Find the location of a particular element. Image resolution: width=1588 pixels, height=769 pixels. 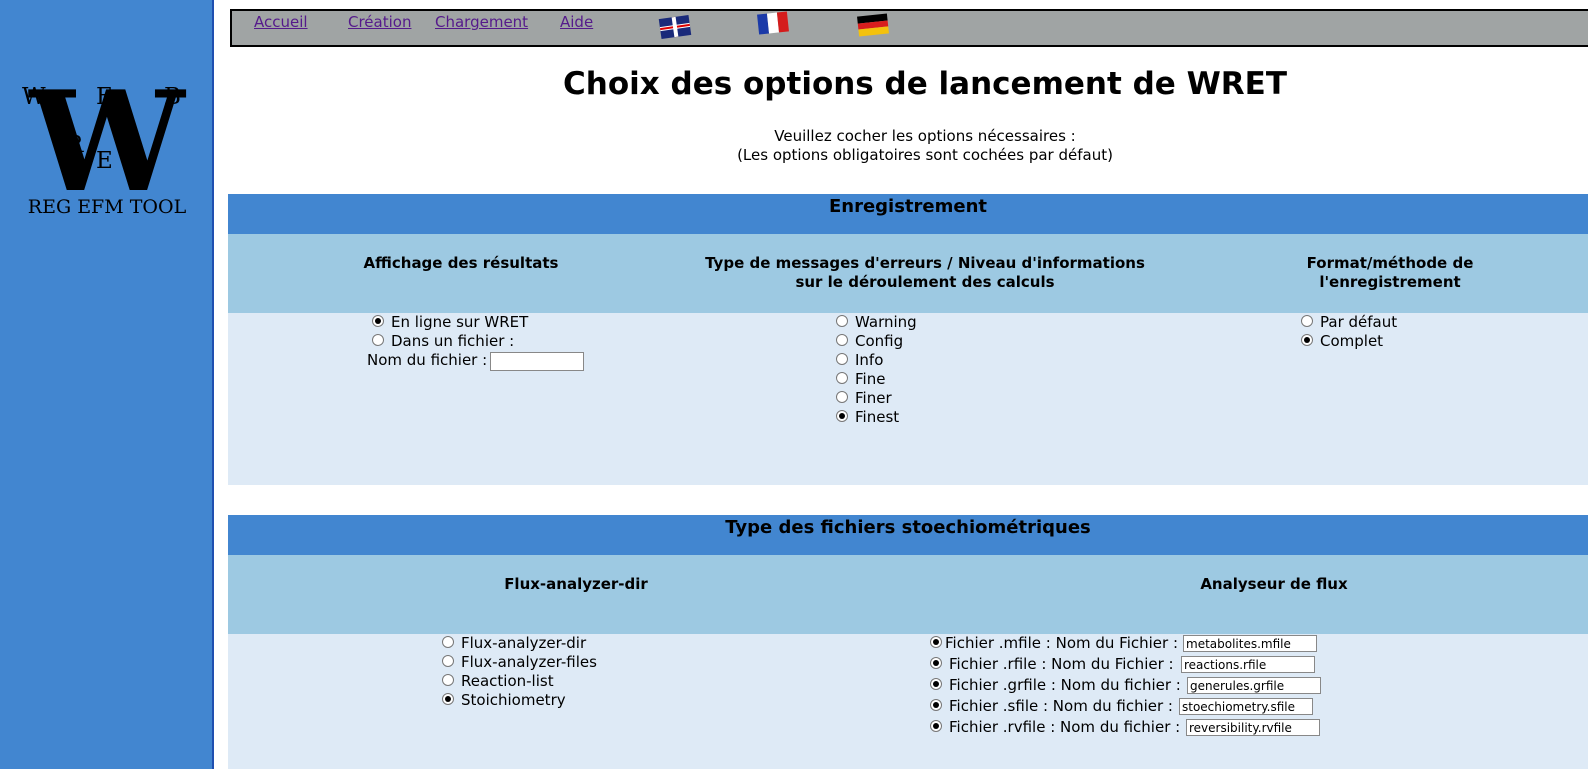

col-header-format: Format/méthode de l'enregistrement is located at coordinates (1390, 272).